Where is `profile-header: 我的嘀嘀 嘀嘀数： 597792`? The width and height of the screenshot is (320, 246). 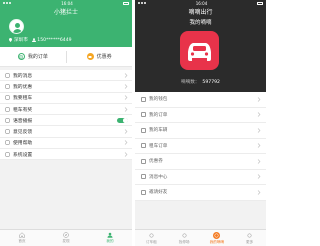
profile-header: 我的嘀嘀 嘀嘀数： 597792 is located at coordinates (200, 54).